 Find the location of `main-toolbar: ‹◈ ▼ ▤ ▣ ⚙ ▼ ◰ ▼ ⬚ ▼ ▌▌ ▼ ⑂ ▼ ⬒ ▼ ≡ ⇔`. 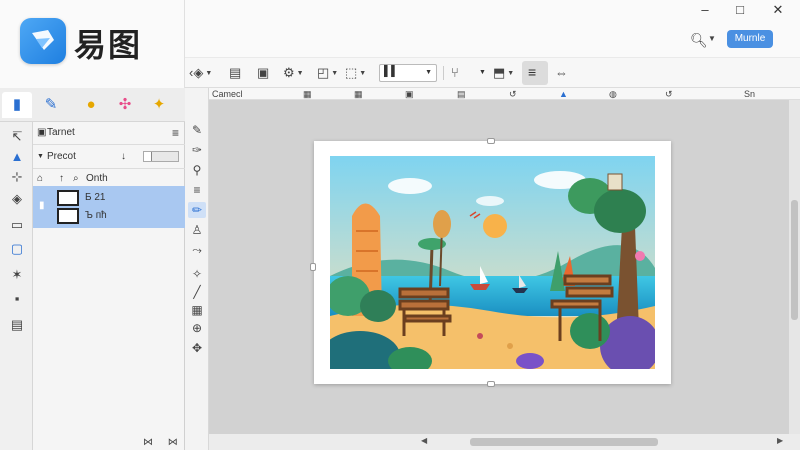

main-toolbar: ‹◈ ▼ ▤ ▣ ⚙ ▼ ◰ ▼ ⬚ ▼ ▌▌ ▼ ⑂ ▼ ⬒ ▼ ≡ ⇔ is located at coordinates (492, 73).